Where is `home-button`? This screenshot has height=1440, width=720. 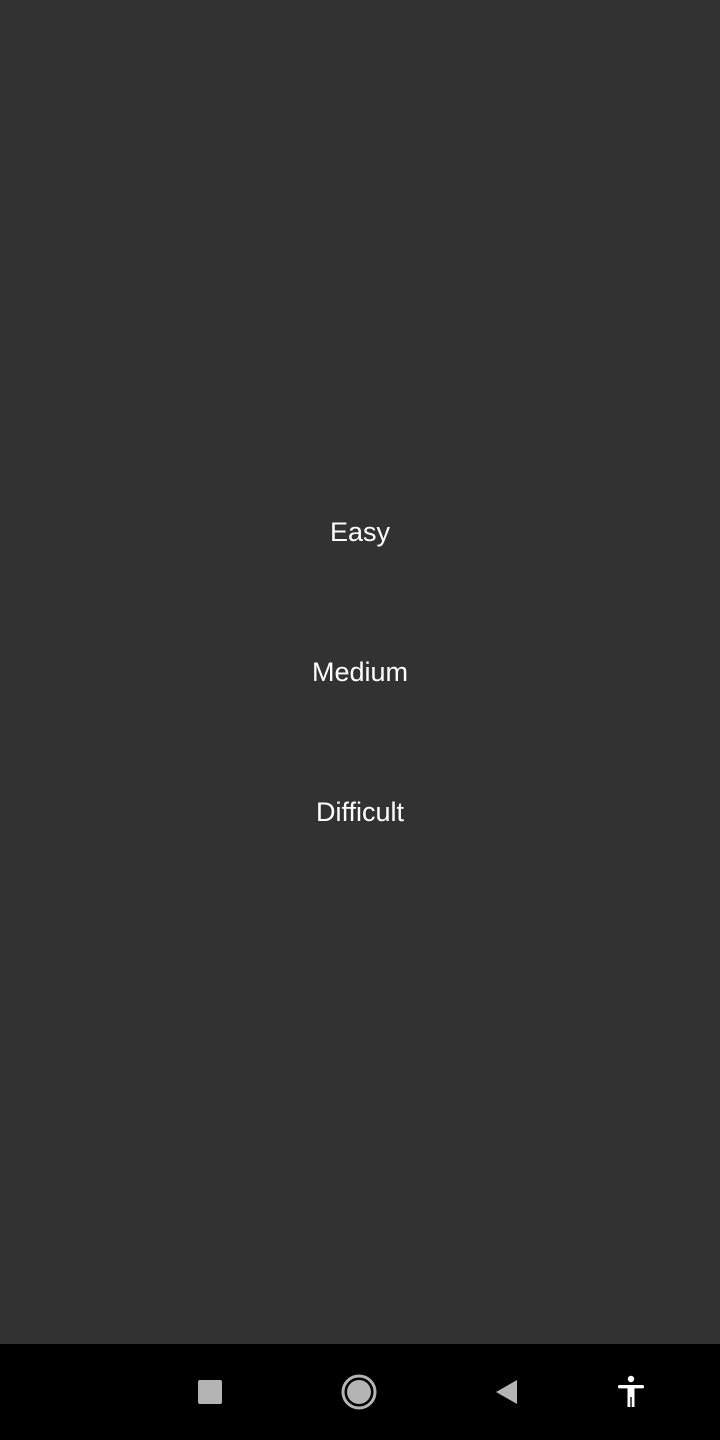 home-button is located at coordinates (359, 1392).